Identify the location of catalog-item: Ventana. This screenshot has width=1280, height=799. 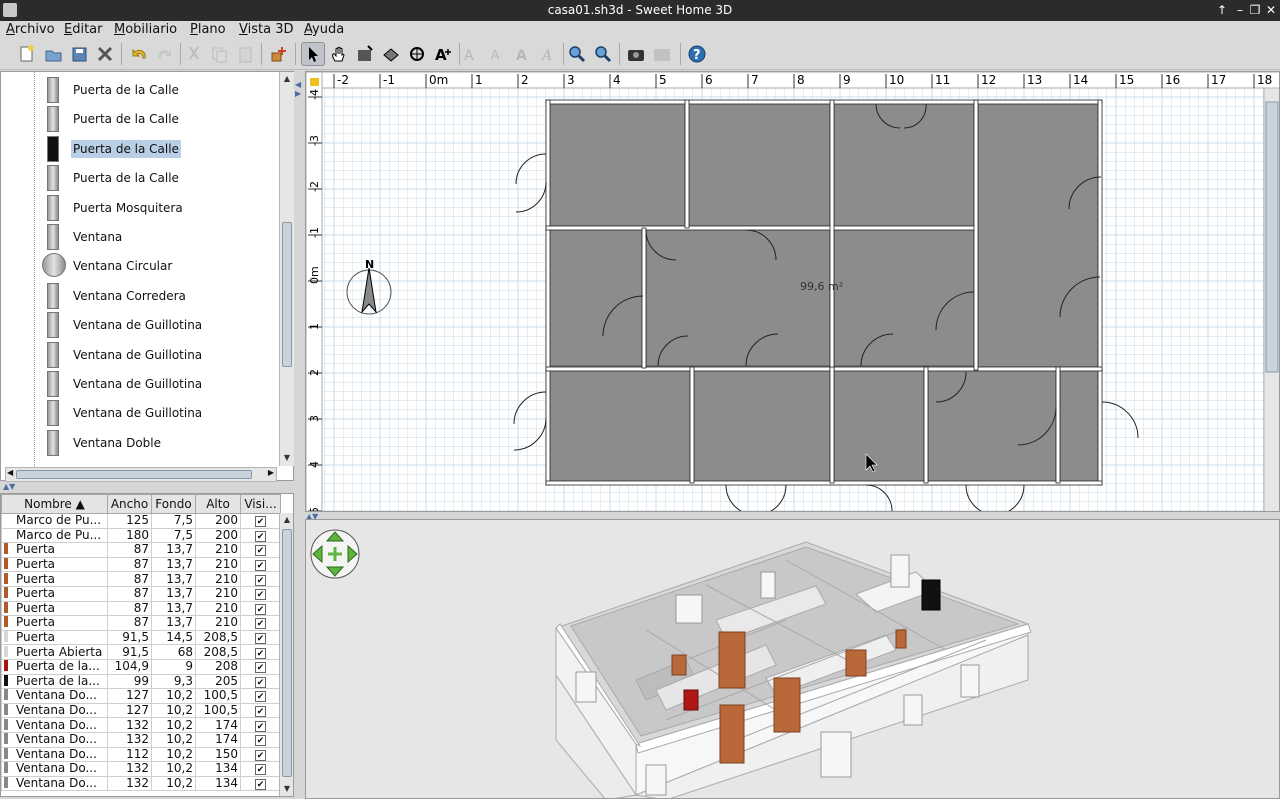
(161, 237).